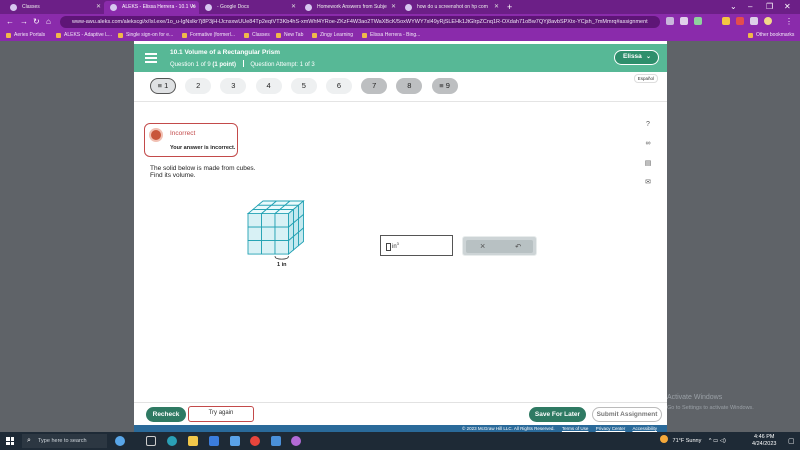 This screenshot has height=450, width=800. What do you see at coordinates (754, 21) in the screenshot?
I see `extensions-puzzle-icon` at bounding box center [754, 21].